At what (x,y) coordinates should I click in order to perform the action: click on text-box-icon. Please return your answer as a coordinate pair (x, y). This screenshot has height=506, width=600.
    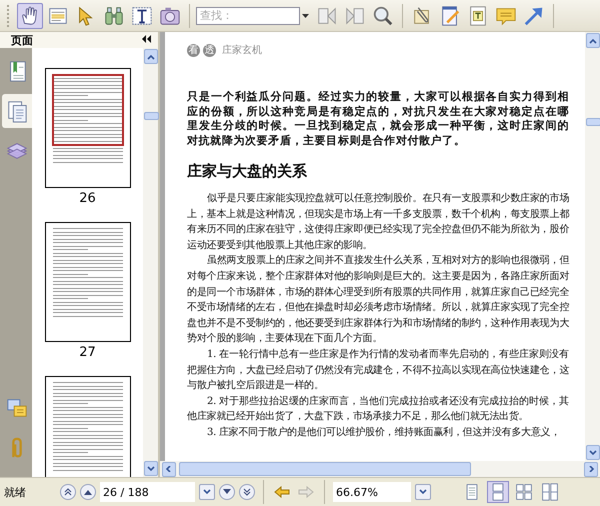
    Looking at the image, I should click on (478, 15).